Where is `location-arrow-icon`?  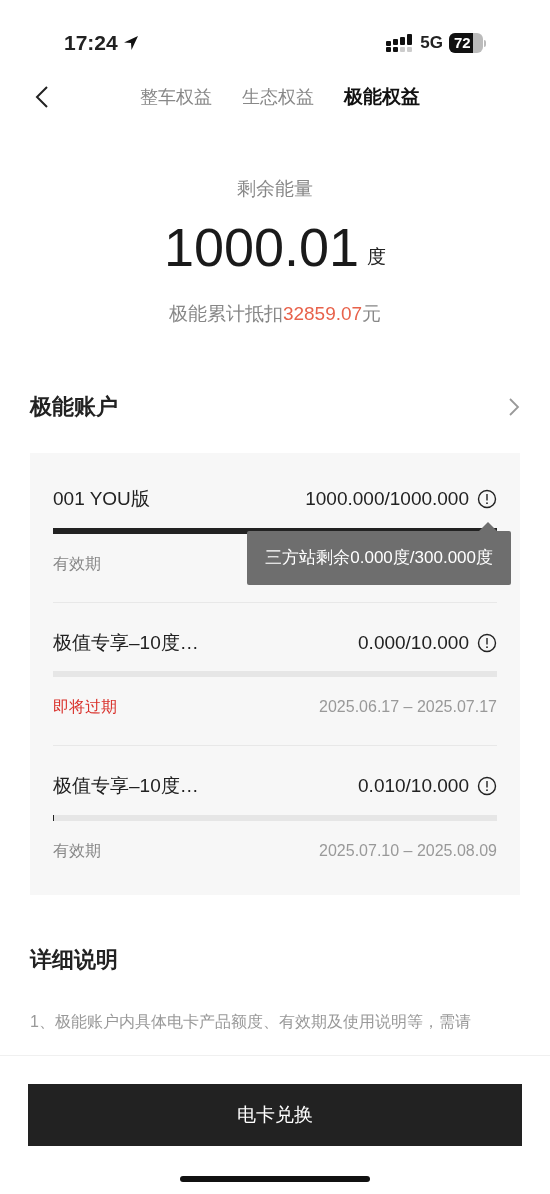
location-arrow-icon is located at coordinates (130, 43).